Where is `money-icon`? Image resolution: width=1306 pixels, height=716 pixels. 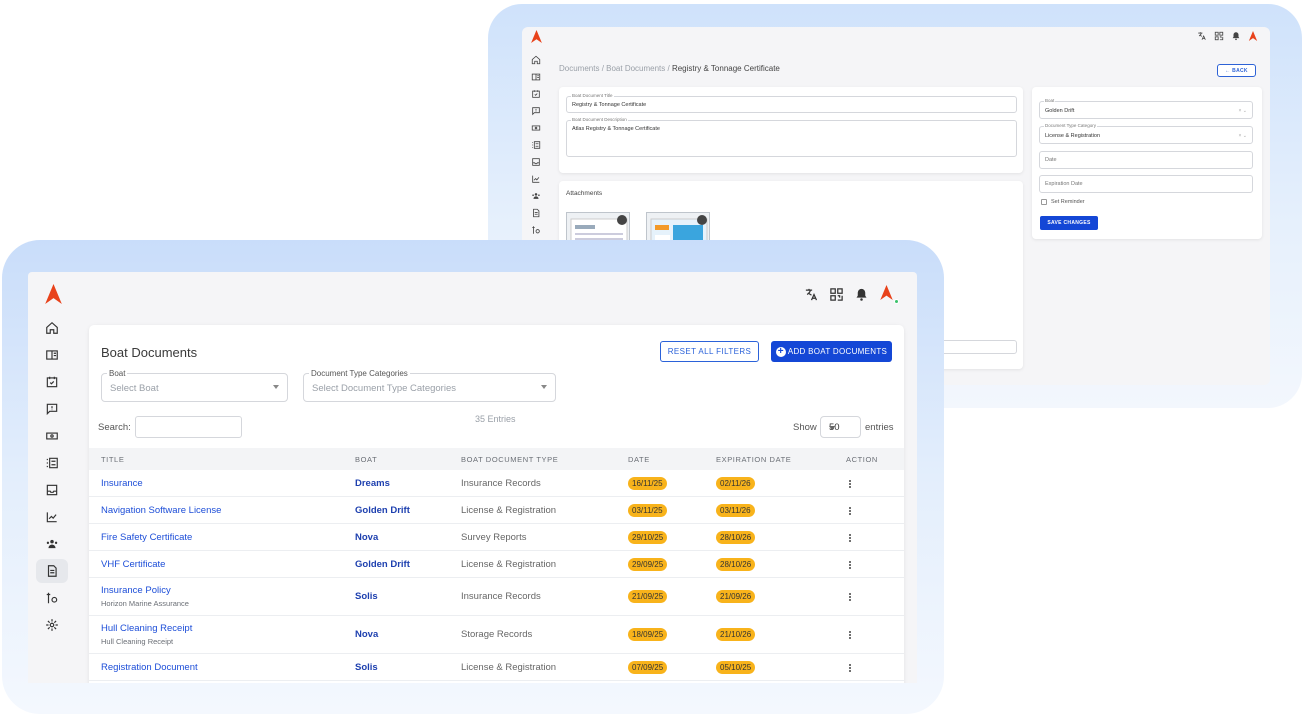
money-icon is located at coordinates (536, 128).